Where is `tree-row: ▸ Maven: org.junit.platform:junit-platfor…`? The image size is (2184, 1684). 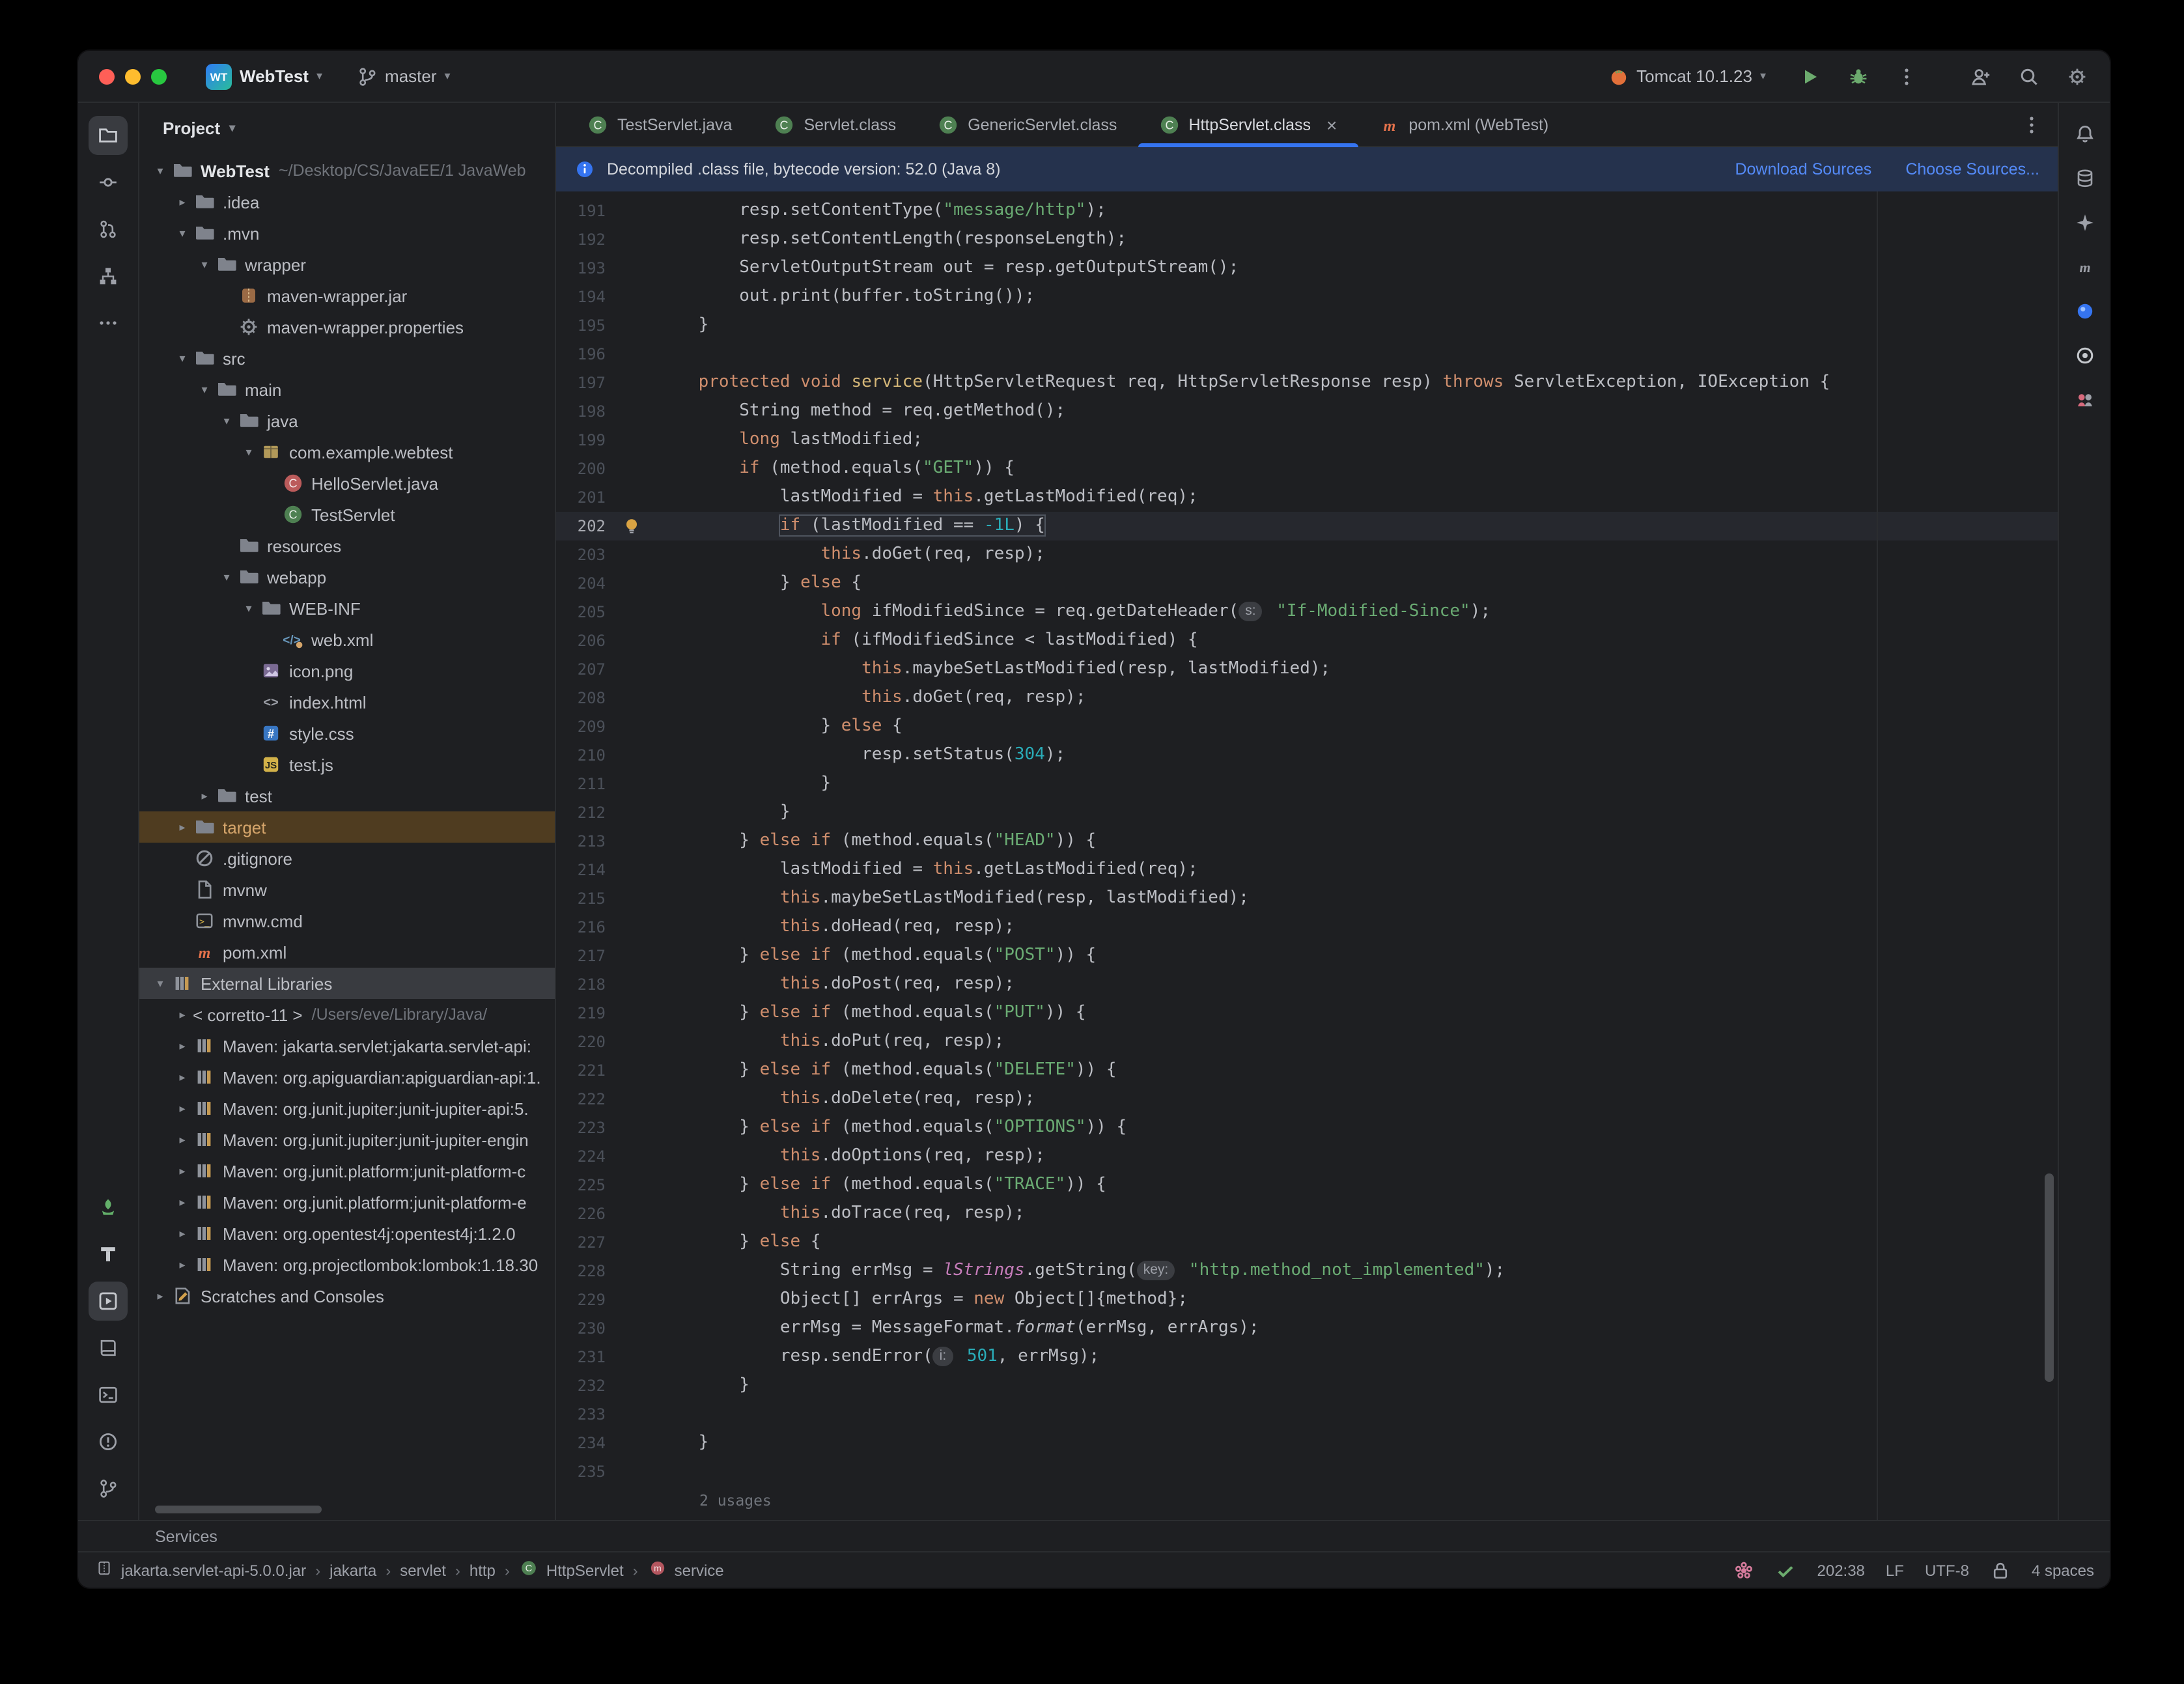 tree-row: ▸ Maven: org.junit.platform:junit-platfor… is located at coordinates (347, 1202).